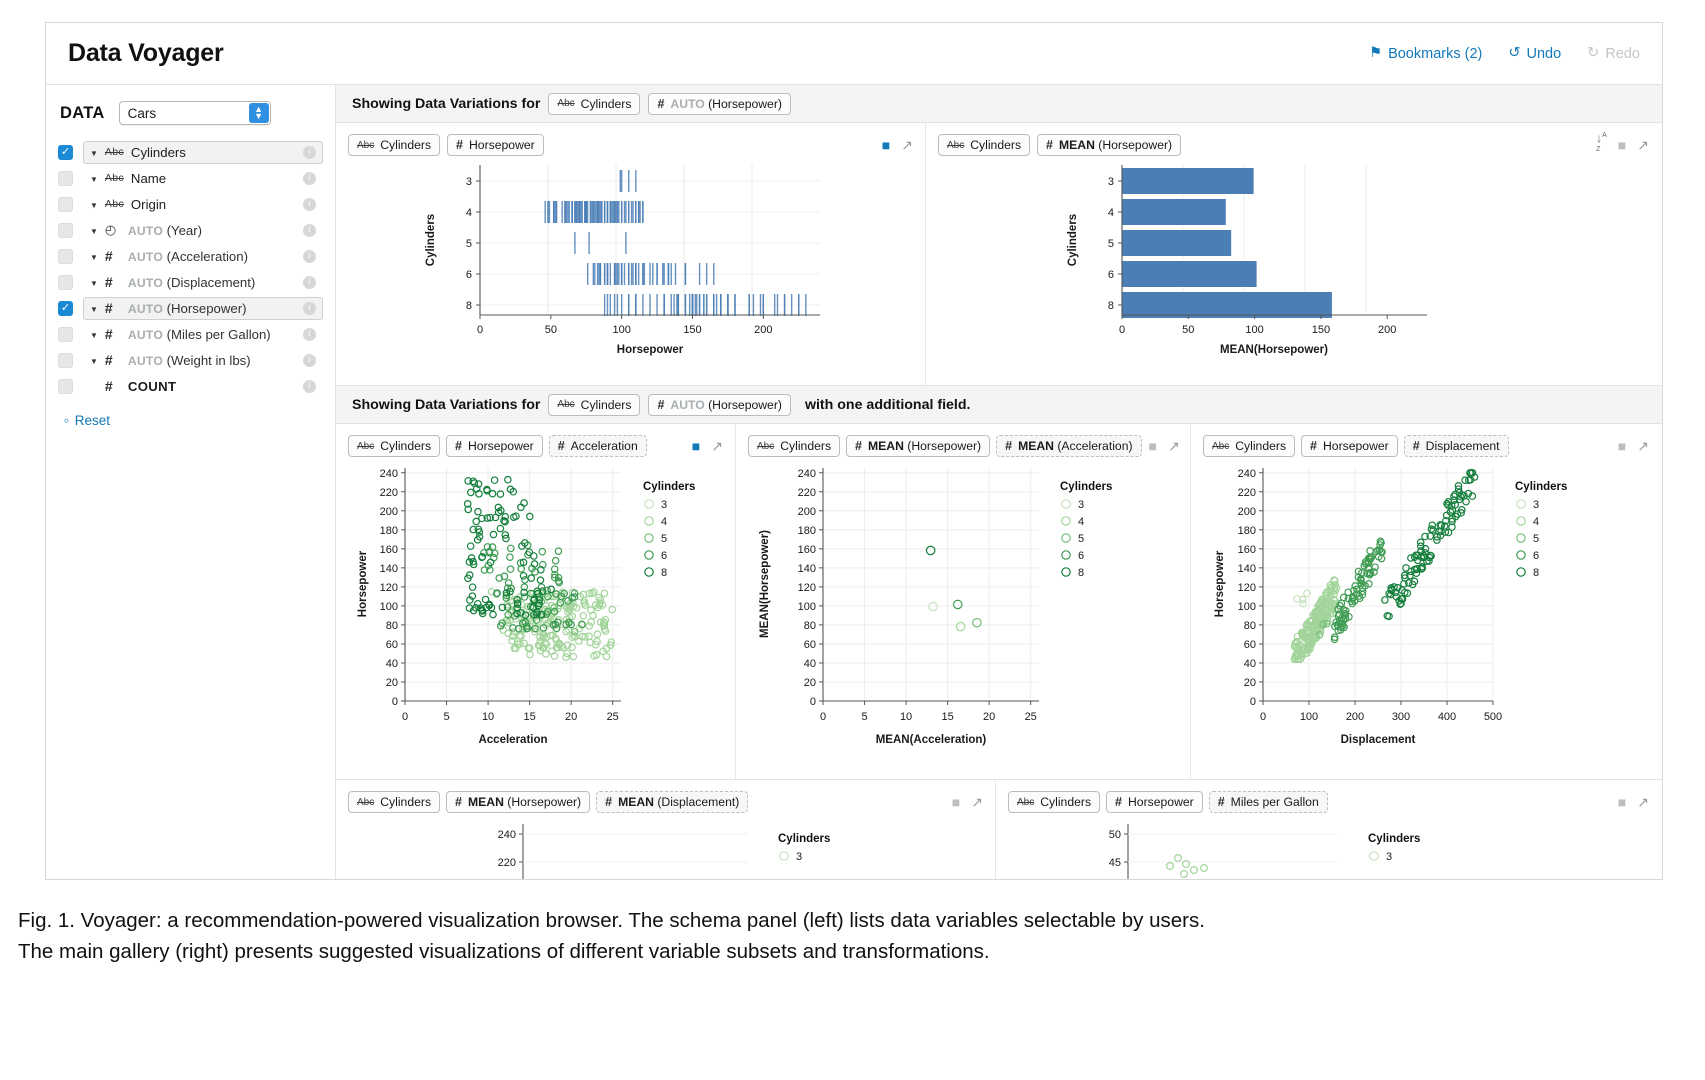  What do you see at coordinates (1426, 601) in the screenshot?
I see `chart-card-c5: Abc Cylinders # Horsepower # Displacement ■ ↗` at bounding box center [1426, 601].